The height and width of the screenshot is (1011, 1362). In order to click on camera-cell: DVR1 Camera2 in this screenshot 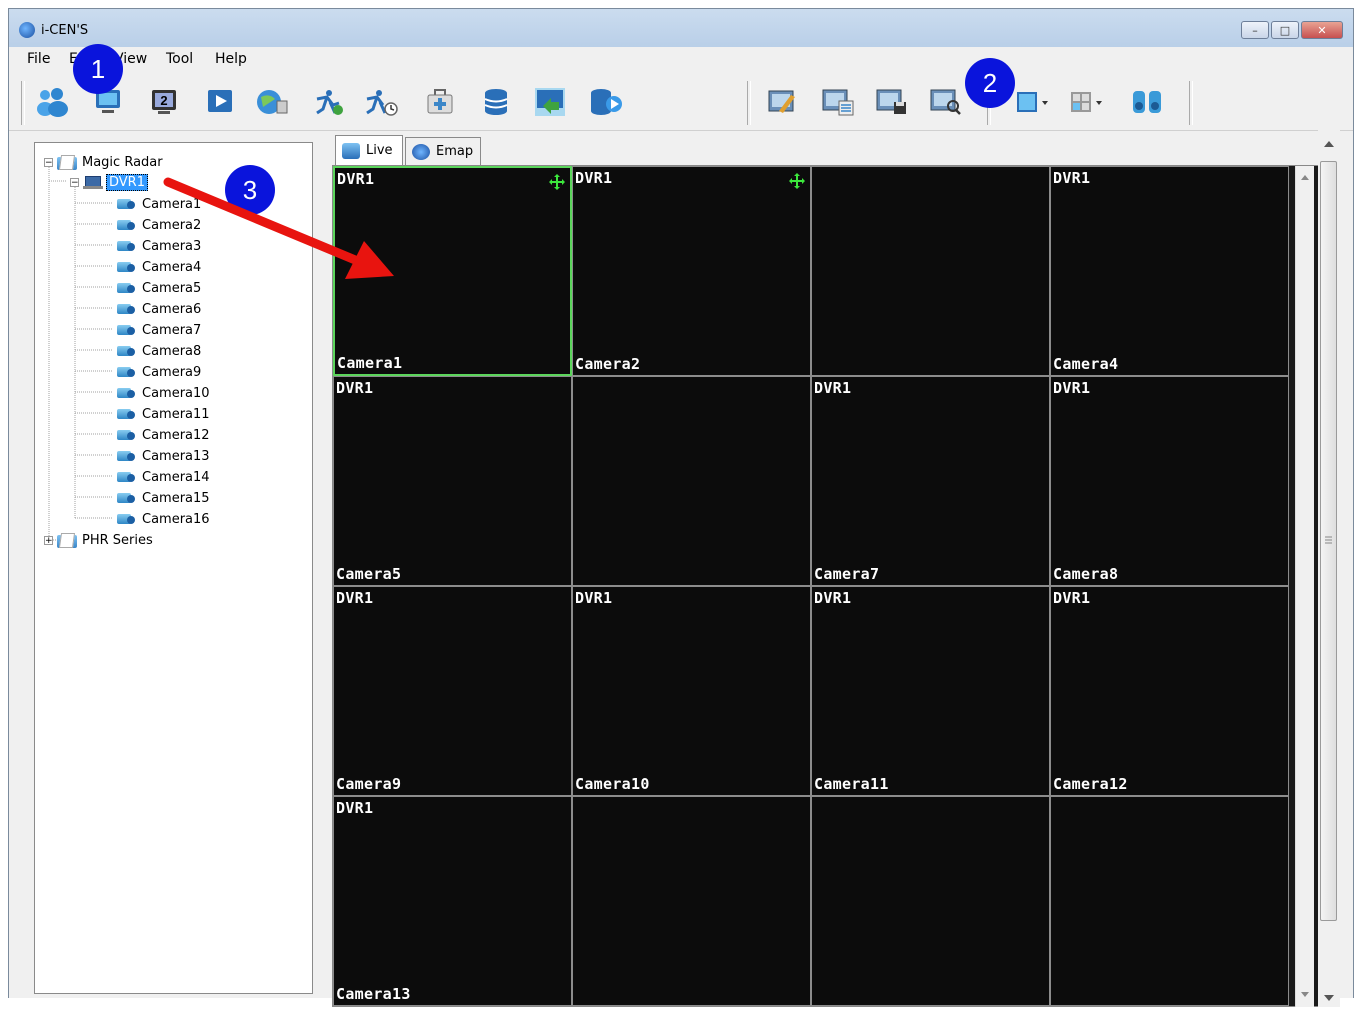, I will do `click(691, 271)`.